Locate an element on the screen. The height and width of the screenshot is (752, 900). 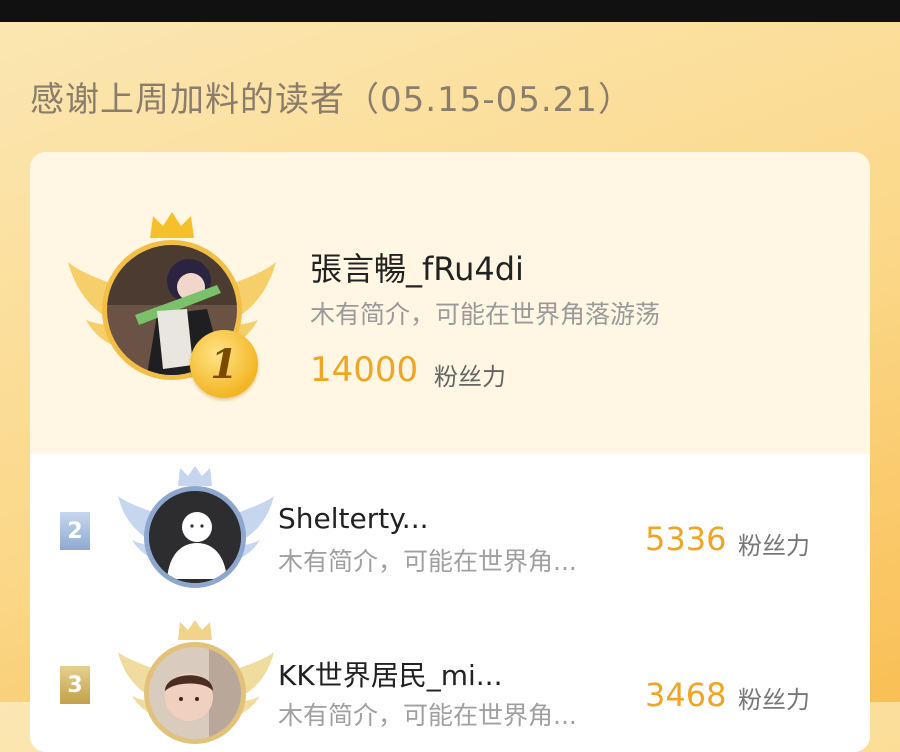
reader-name: 張言暢_fRu4di is located at coordinates (417, 267).